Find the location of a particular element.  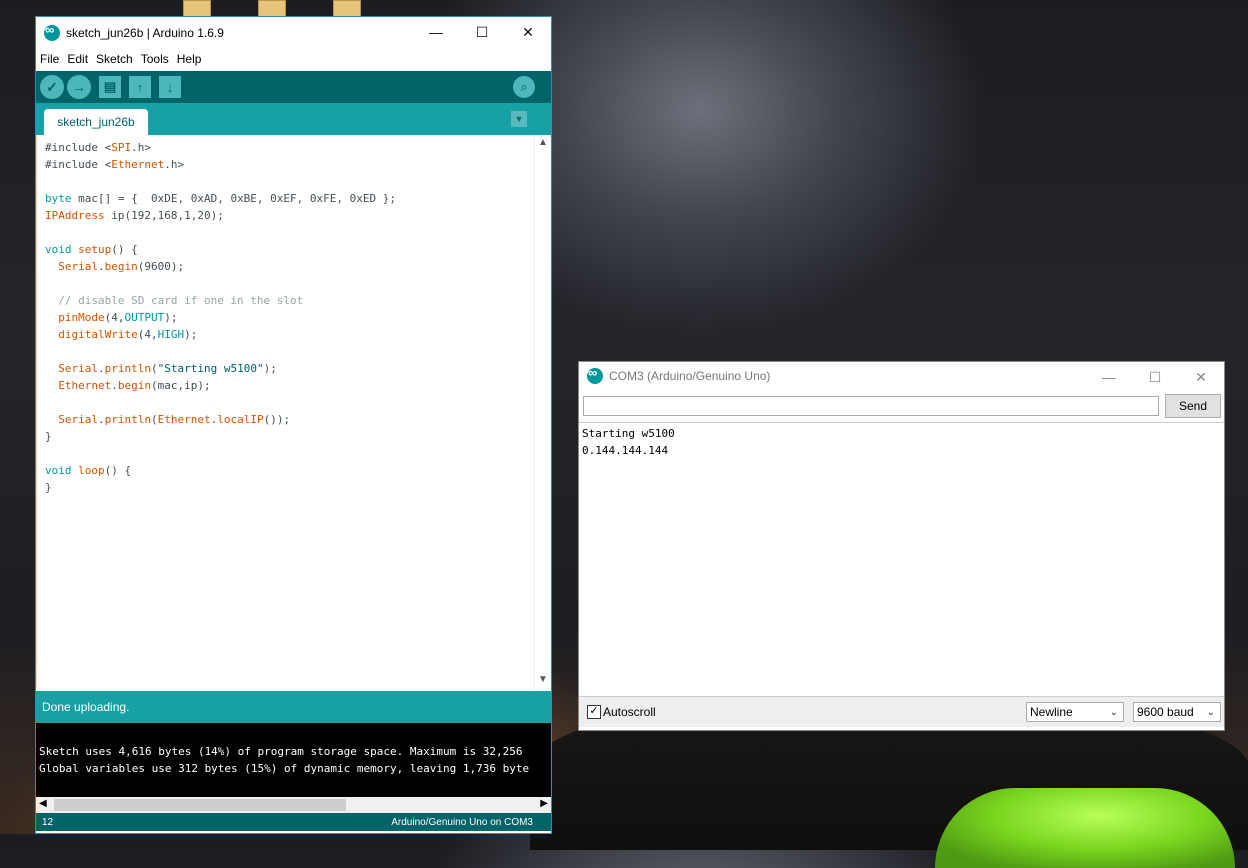

verify-button: ✓ is located at coordinates (52, 87).